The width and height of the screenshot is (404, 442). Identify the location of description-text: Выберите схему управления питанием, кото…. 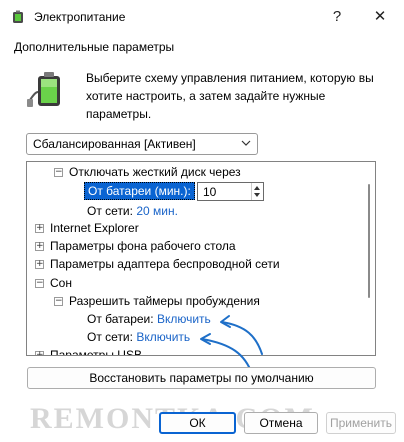
(230, 96).